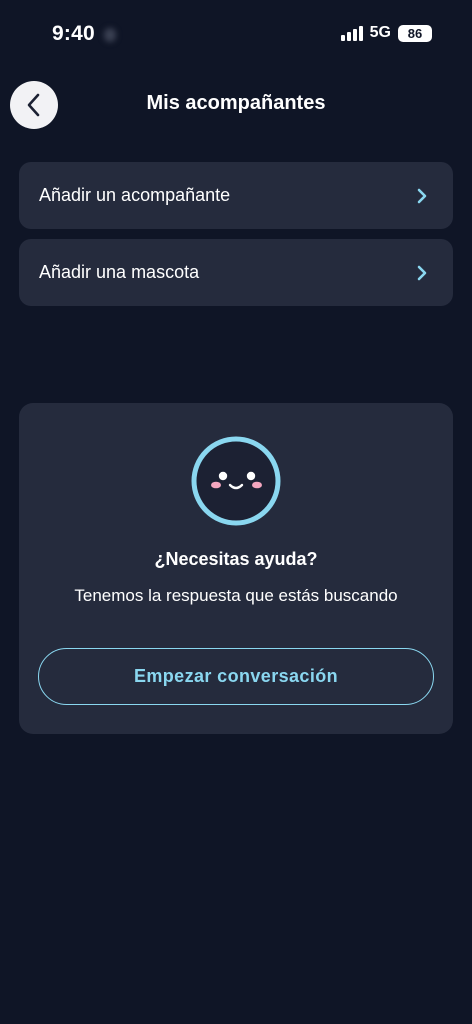  I want to click on status-bar: 9:40 5G 86, so click(236, 35).